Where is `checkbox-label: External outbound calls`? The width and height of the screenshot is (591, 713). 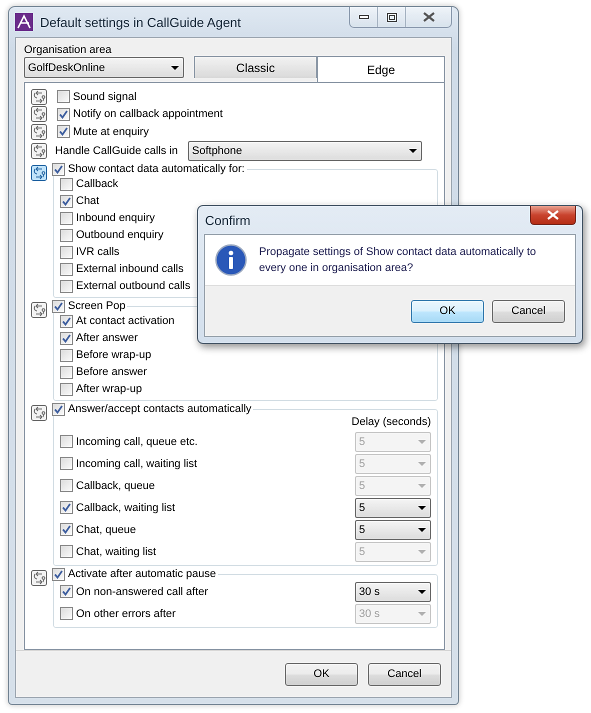
checkbox-label: External outbound calls is located at coordinates (133, 286).